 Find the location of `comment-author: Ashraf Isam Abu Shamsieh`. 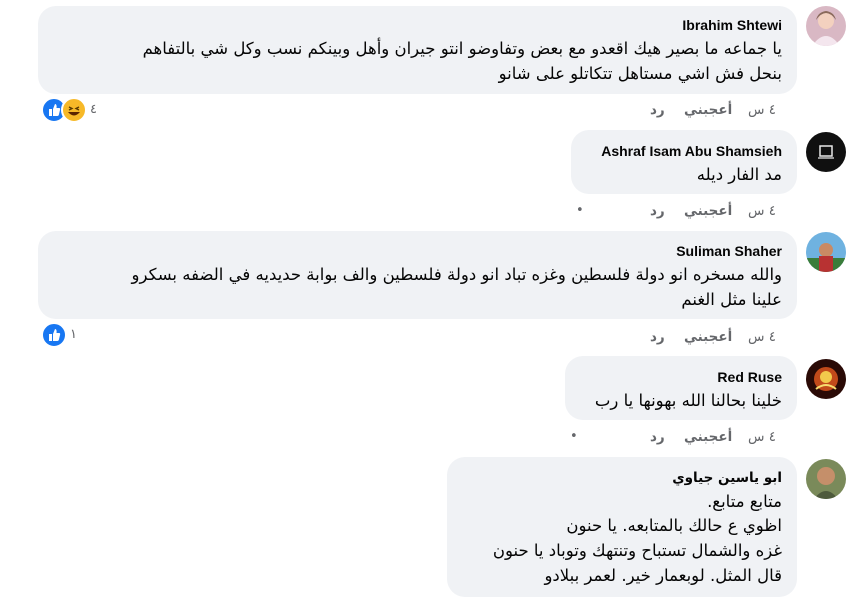

comment-author: Ashraf Isam Abu Shamsieh is located at coordinates (691, 151).